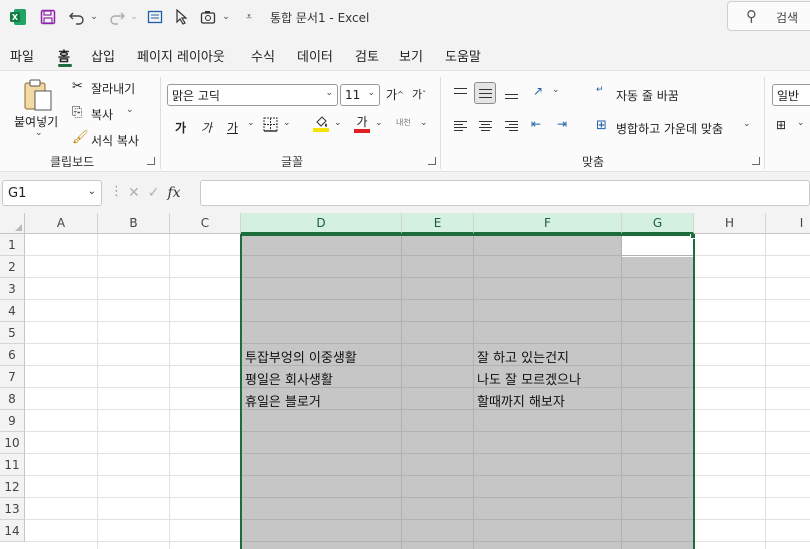  Describe the element at coordinates (432, 161) in the screenshot. I see `font-launcher-icon` at that location.